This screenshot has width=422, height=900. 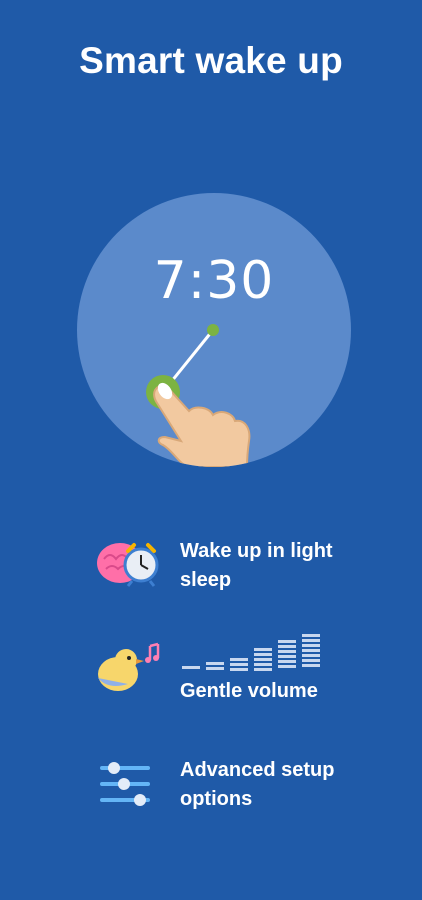 I want to click on bird-music-icon, so click(x=129, y=666).